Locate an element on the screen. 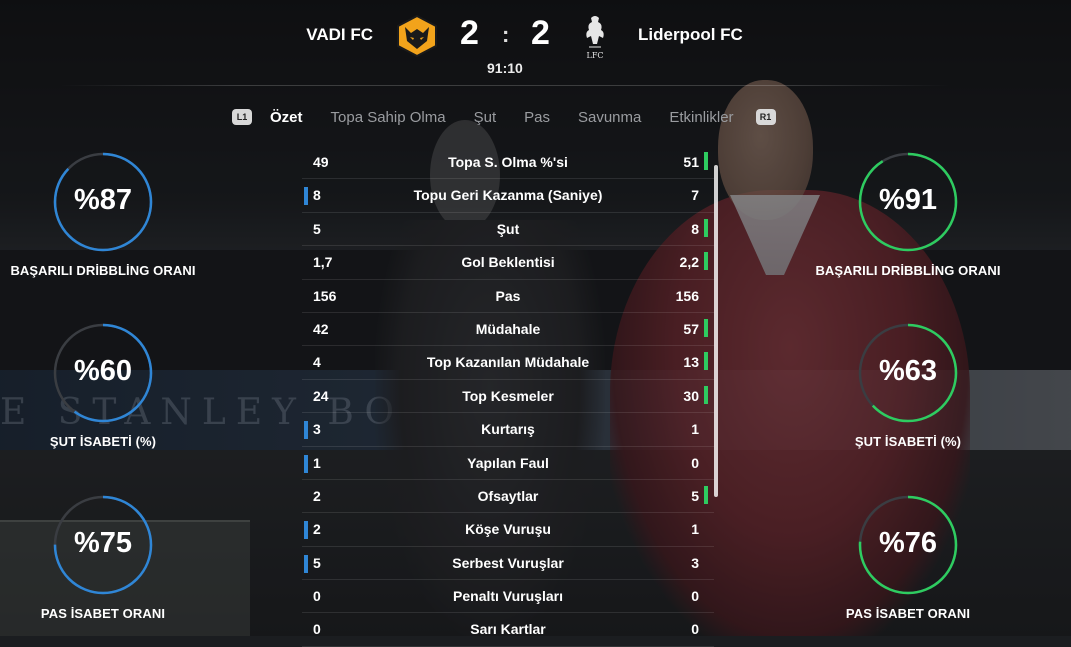  scoreboard-header: VADI FC 2 : 2 LFC Liderpool FC 91:10 is located at coordinates (535, 45).